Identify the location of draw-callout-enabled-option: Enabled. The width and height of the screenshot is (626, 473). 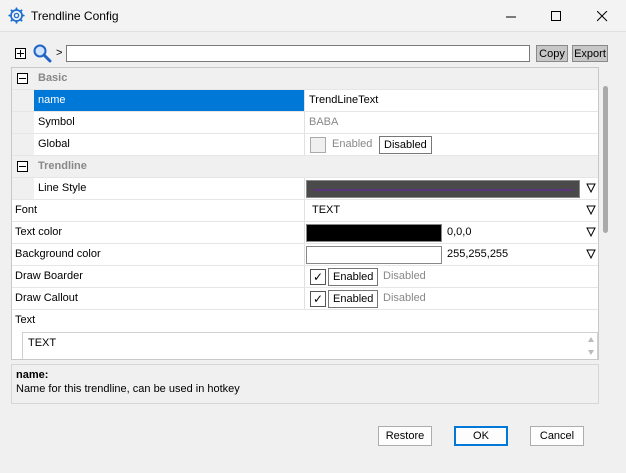
(353, 299).